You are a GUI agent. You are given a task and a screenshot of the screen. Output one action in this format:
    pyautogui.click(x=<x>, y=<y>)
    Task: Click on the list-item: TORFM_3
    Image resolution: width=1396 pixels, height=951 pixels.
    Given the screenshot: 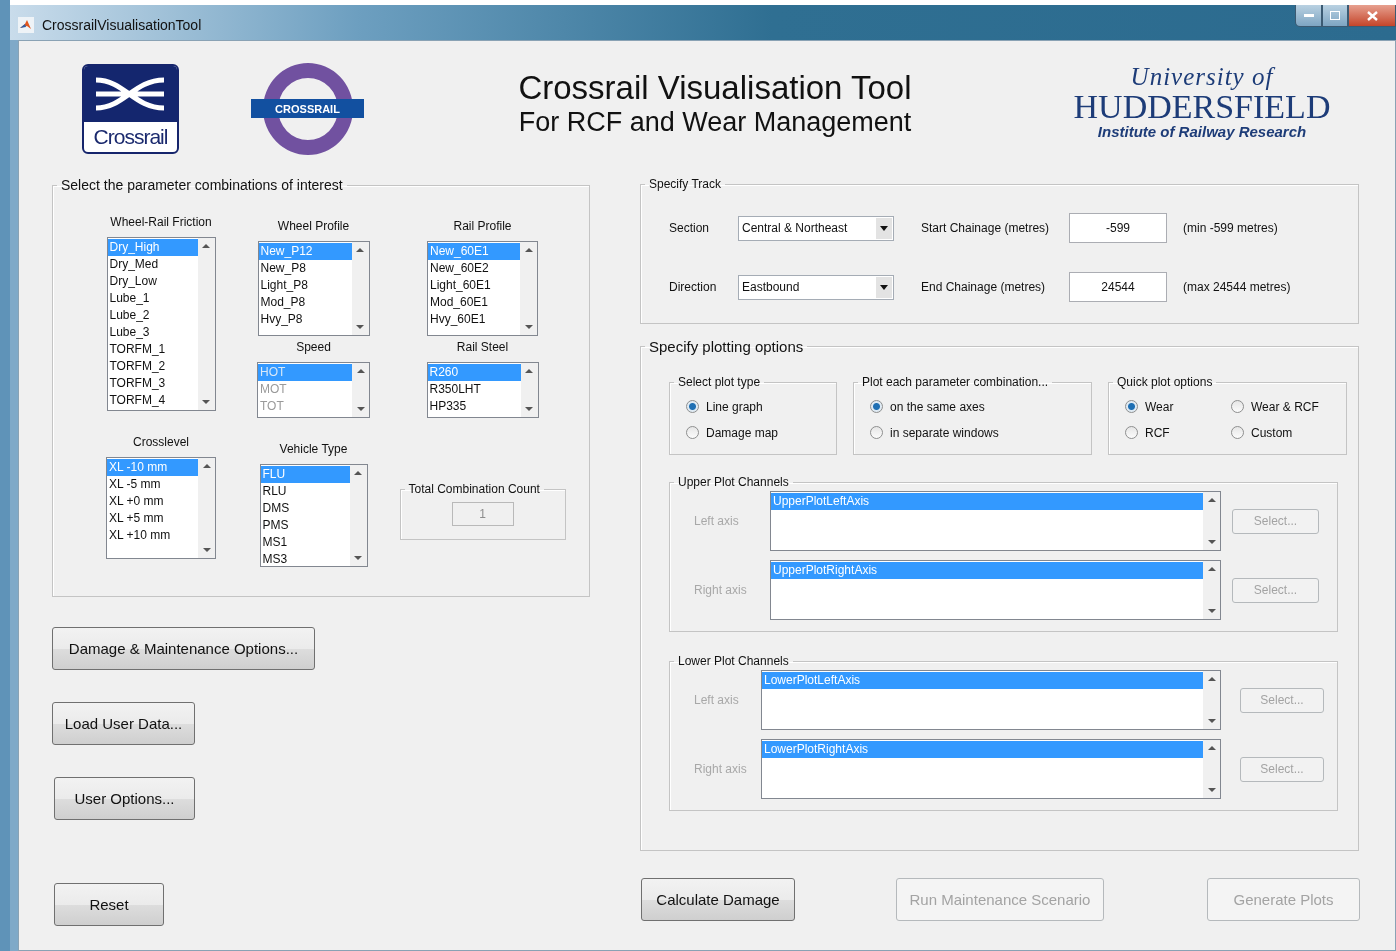 What is the action you would take?
    pyautogui.click(x=152, y=383)
    